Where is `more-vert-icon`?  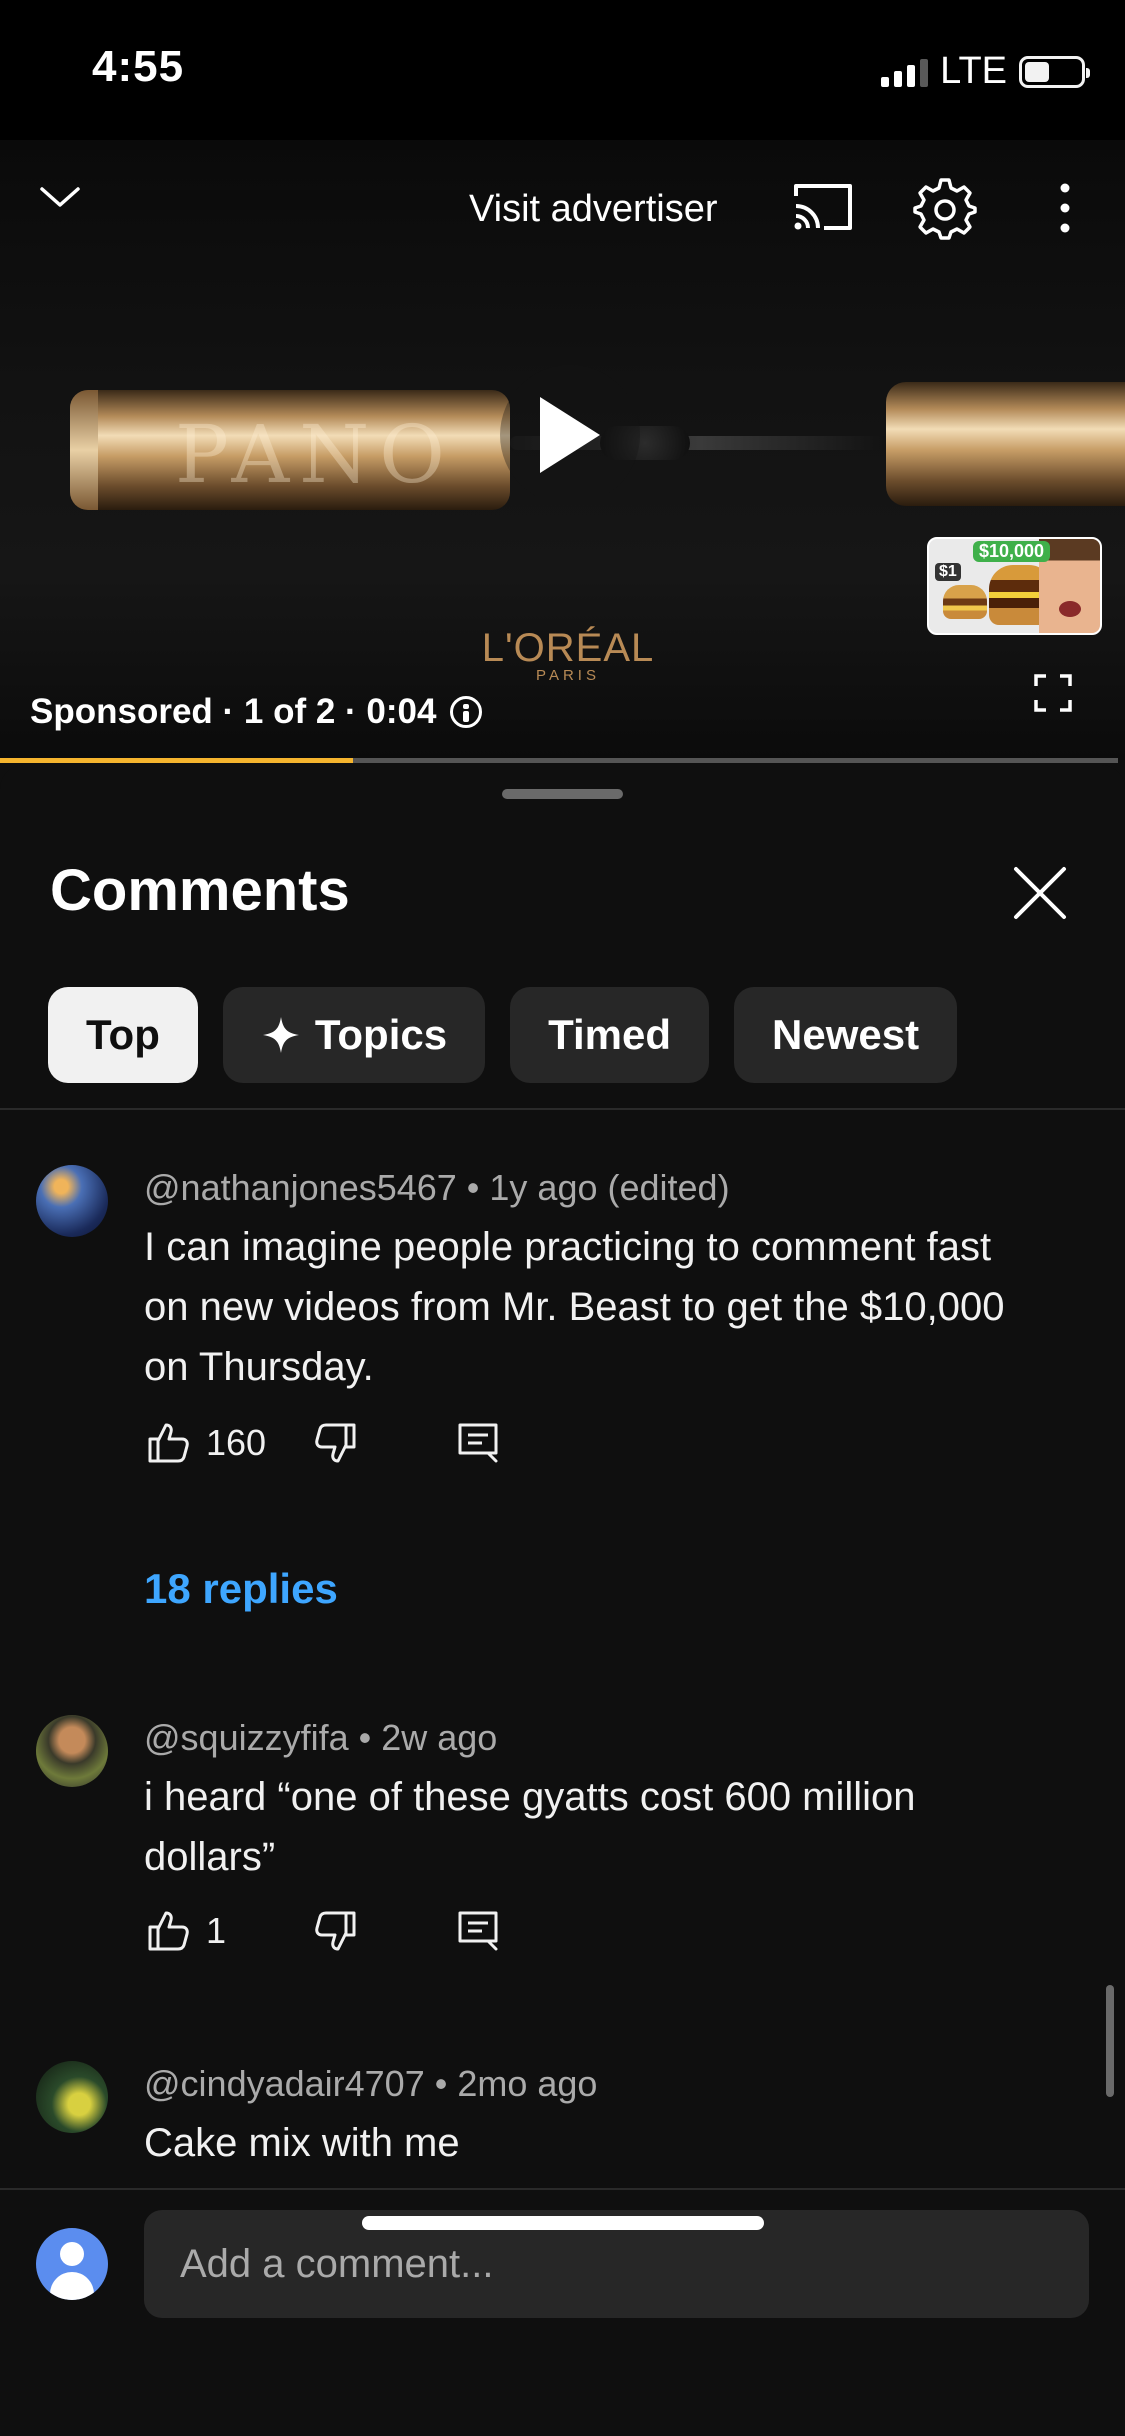
more-vert-icon is located at coordinates (1065, 208).